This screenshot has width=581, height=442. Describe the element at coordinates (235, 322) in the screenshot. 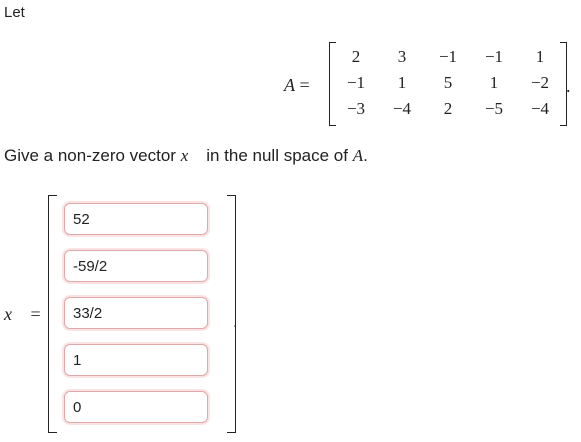

I see `vector-period: .` at that location.